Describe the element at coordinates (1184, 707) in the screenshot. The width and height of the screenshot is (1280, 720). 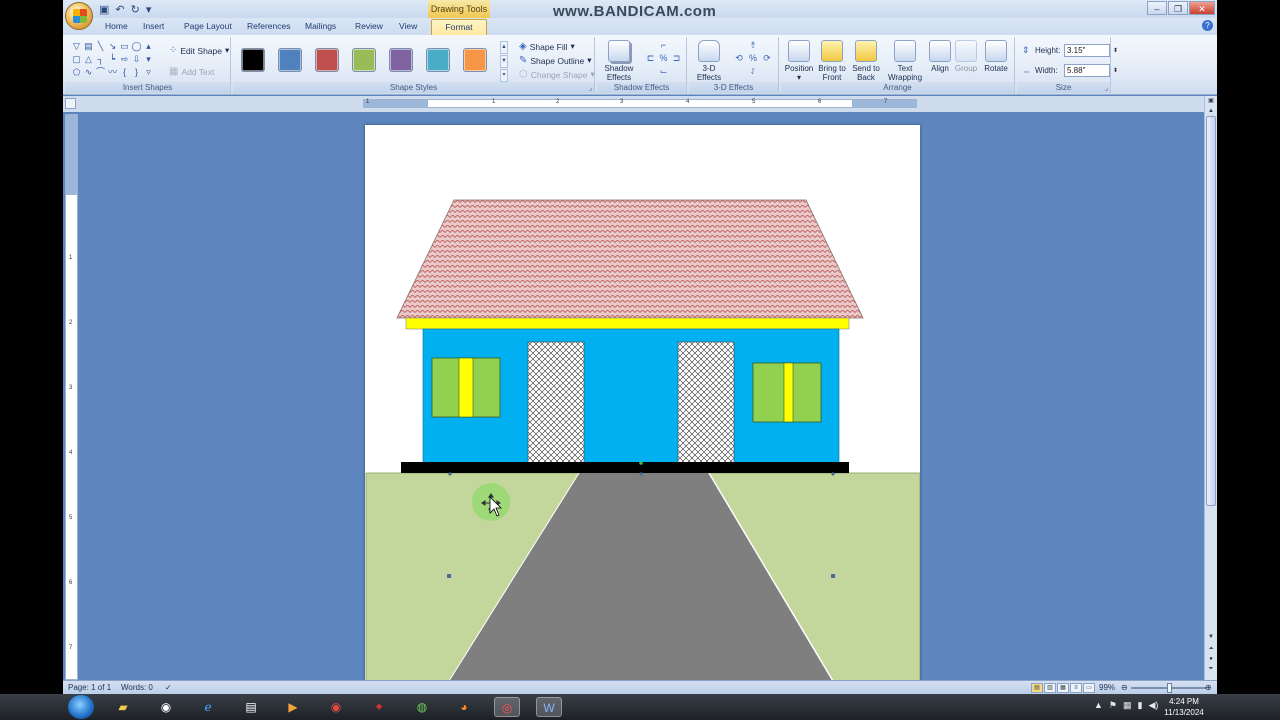
I see `taskbar-clock: 4:24 PM 11/13/2024` at that location.